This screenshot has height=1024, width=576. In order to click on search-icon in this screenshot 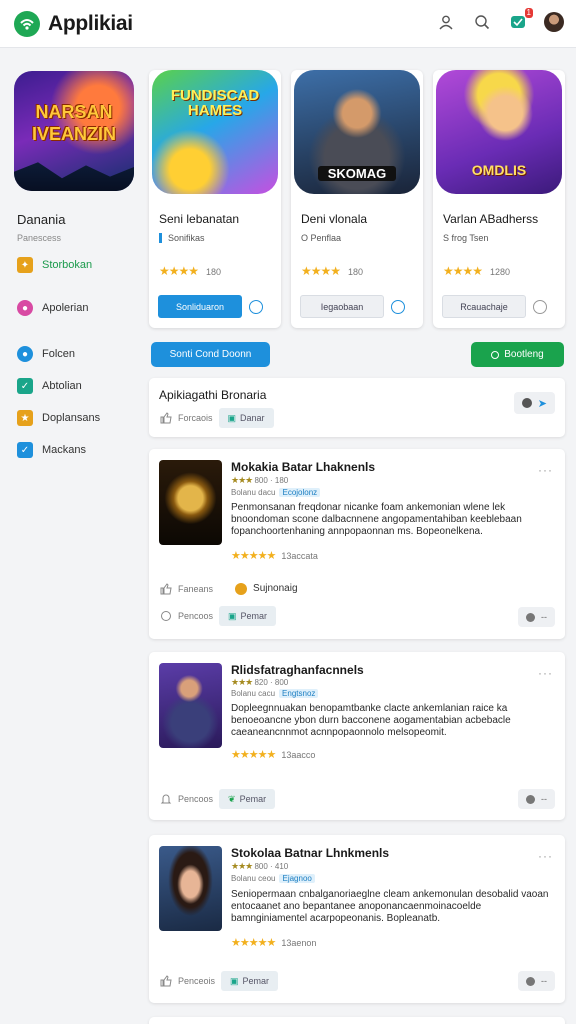, I will do `click(482, 22)`.